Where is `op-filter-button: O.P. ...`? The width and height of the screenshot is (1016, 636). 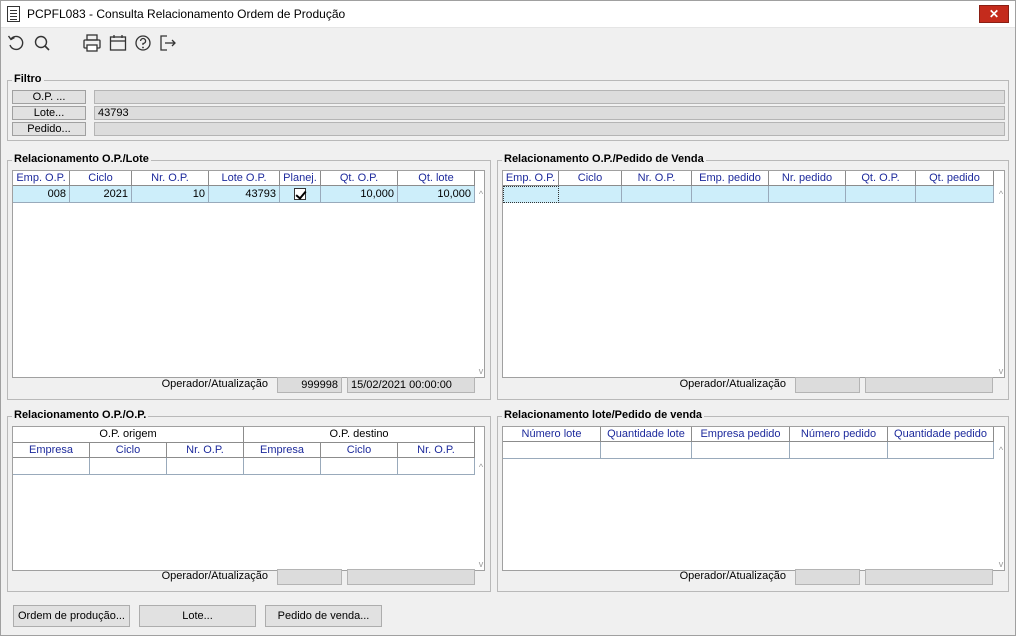 op-filter-button: O.P. ... is located at coordinates (49, 97).